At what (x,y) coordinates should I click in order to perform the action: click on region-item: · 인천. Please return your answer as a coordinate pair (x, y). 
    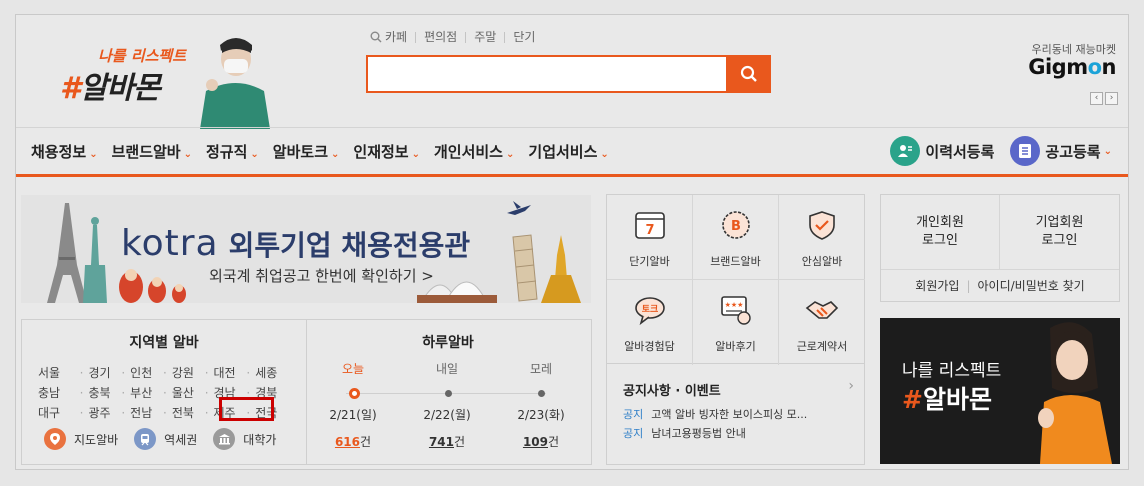
    Looking at the image, I should click on (142, 372).